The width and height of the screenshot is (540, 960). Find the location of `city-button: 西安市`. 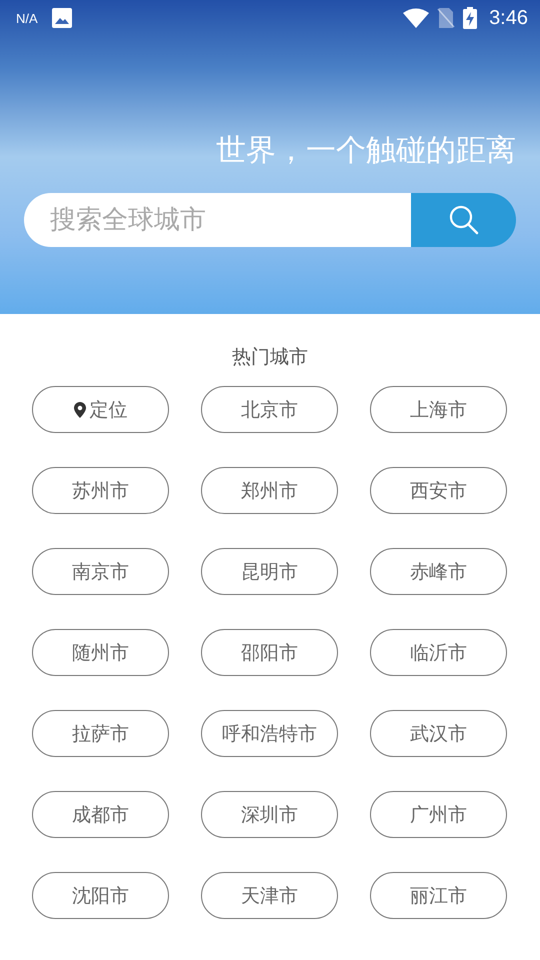

city-button: 西安市 is located at coordinates (438, 490).